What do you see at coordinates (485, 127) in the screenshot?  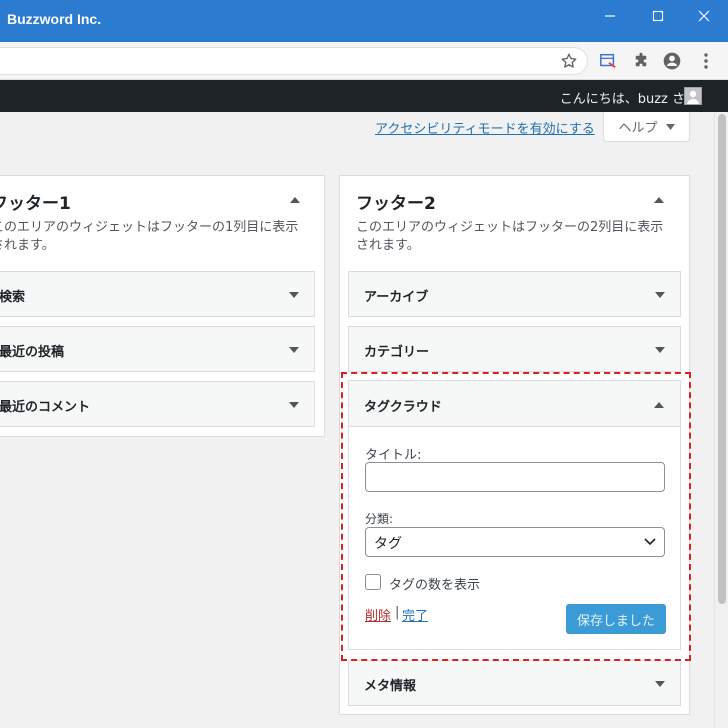 I see `accessibility-mode-link: アクセシビリティモードを有効にする` at bounding box center [485, 127].